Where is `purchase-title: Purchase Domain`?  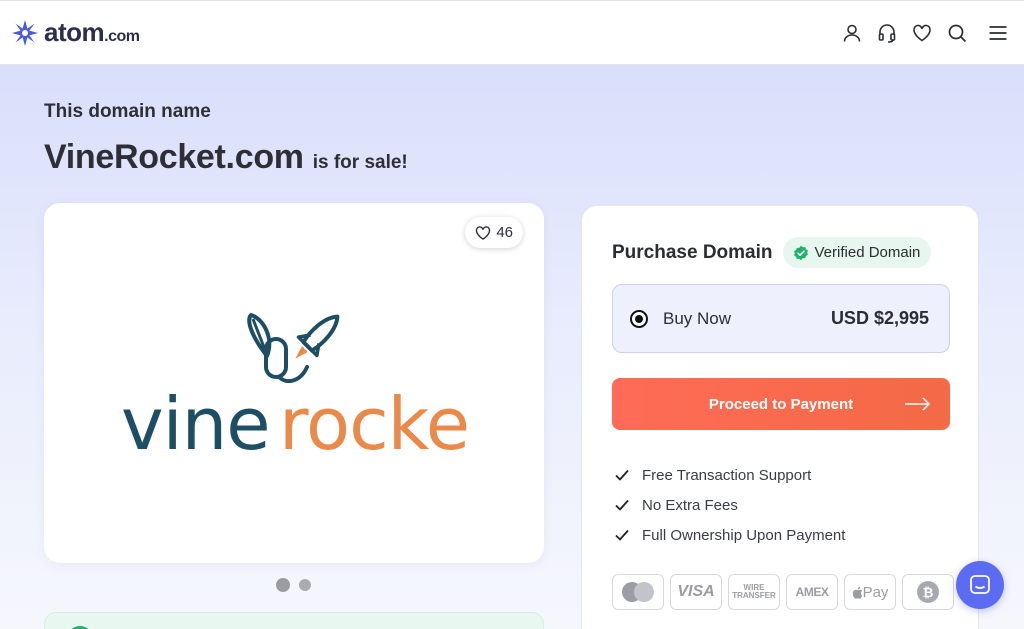
purchase-title: Purchase Domain is located at coordinates (692, 252).